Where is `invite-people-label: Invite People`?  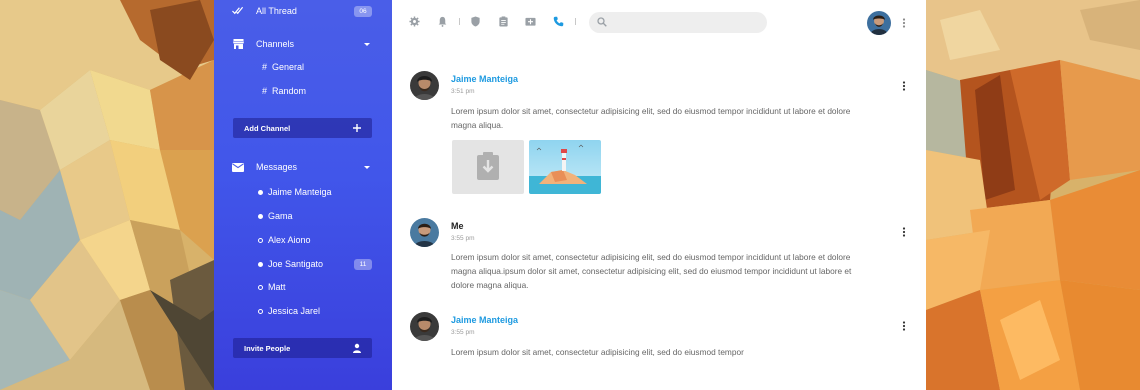
invite-people-label: Invite People is located at coordinates (267, 348).